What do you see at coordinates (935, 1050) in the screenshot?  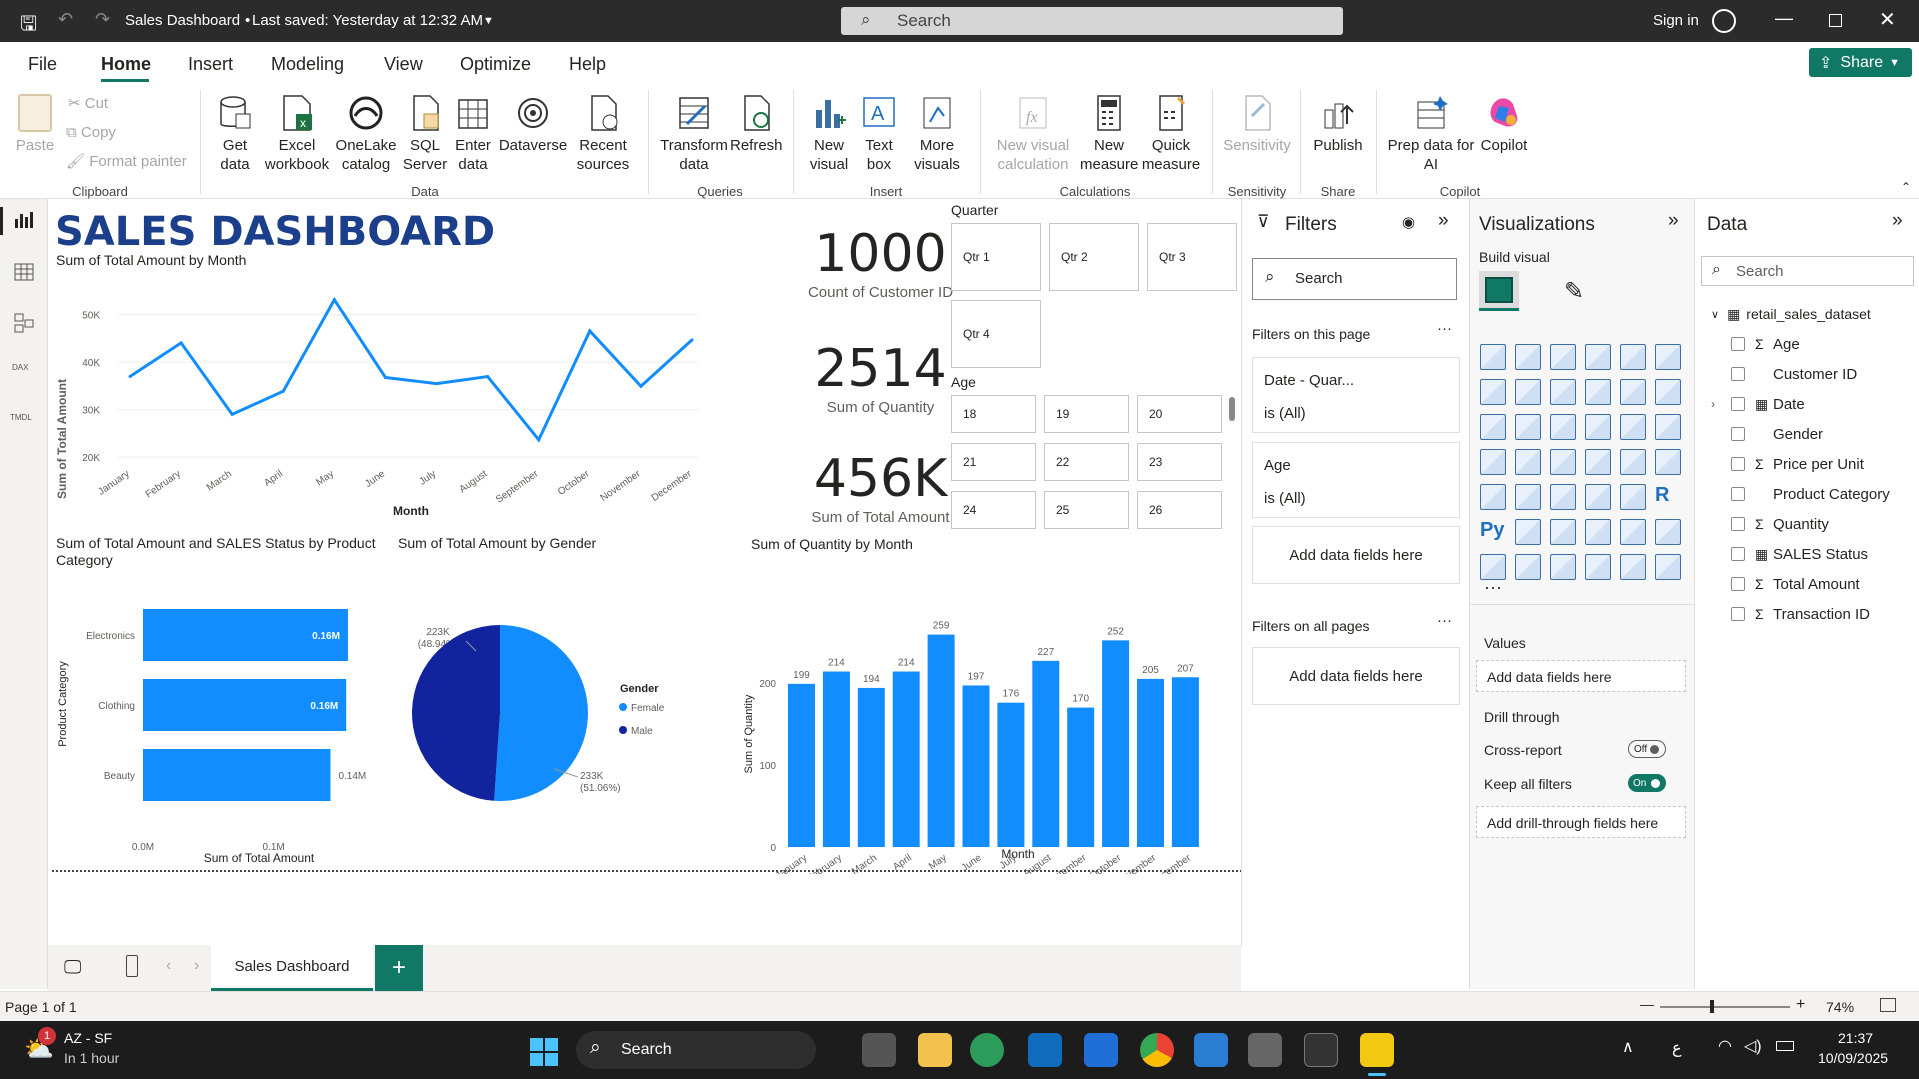 I see `file-explorer-icon` at bounding box center [935, 1050].